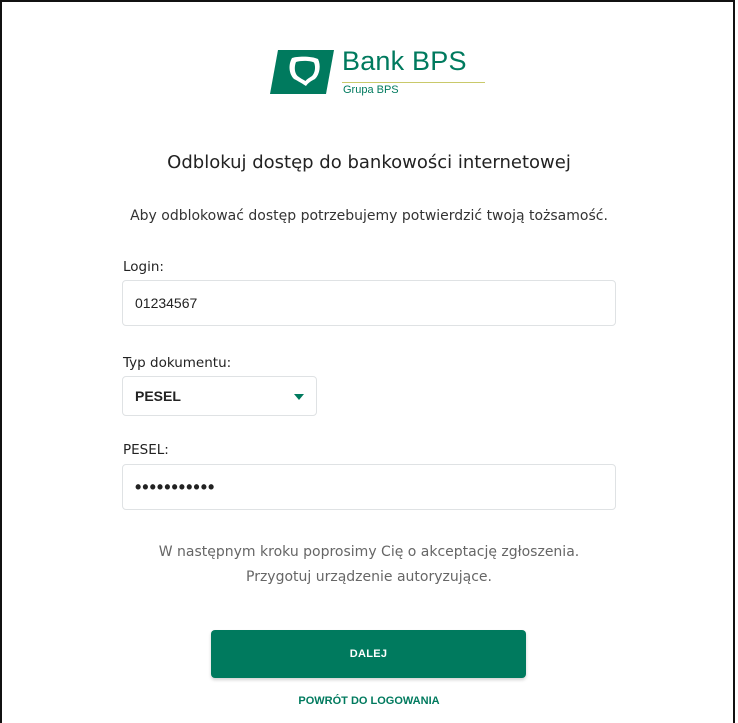  I want to click on login-value: 01234567, so click(166, 303).